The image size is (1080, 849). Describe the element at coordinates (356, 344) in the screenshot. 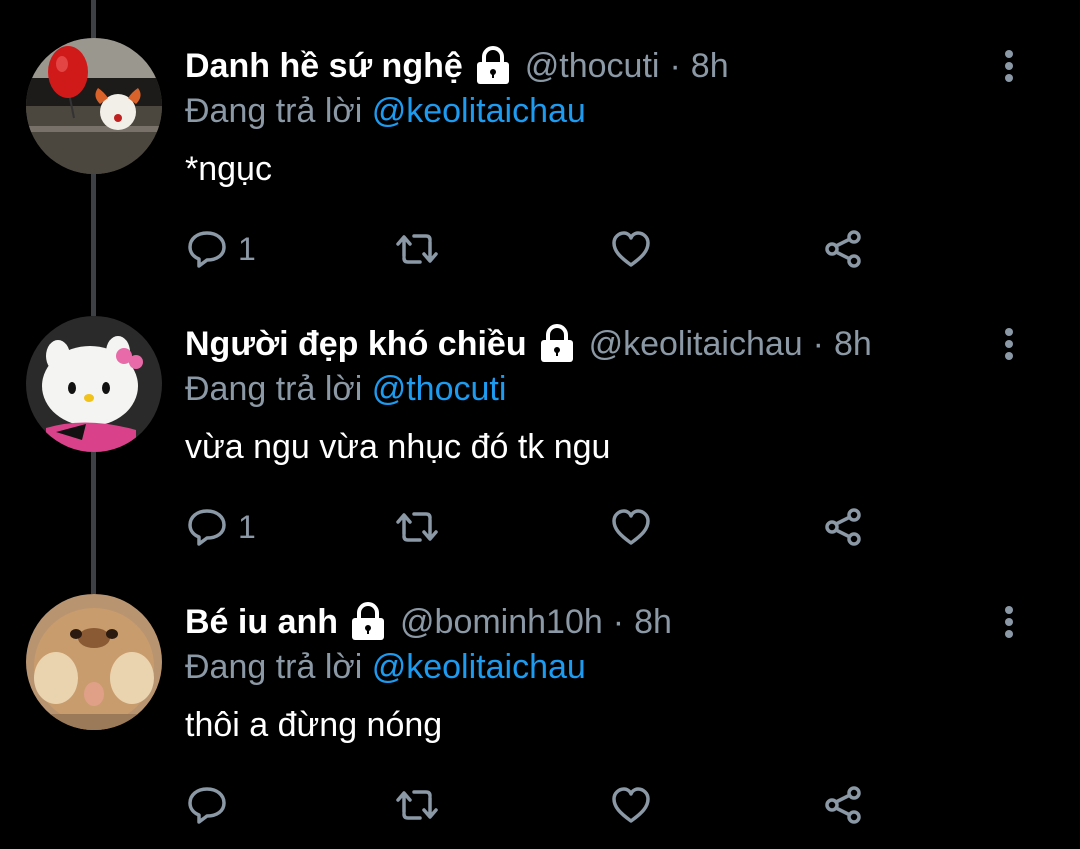

I see `display-name: Người đẹp khó chiều` at that location.